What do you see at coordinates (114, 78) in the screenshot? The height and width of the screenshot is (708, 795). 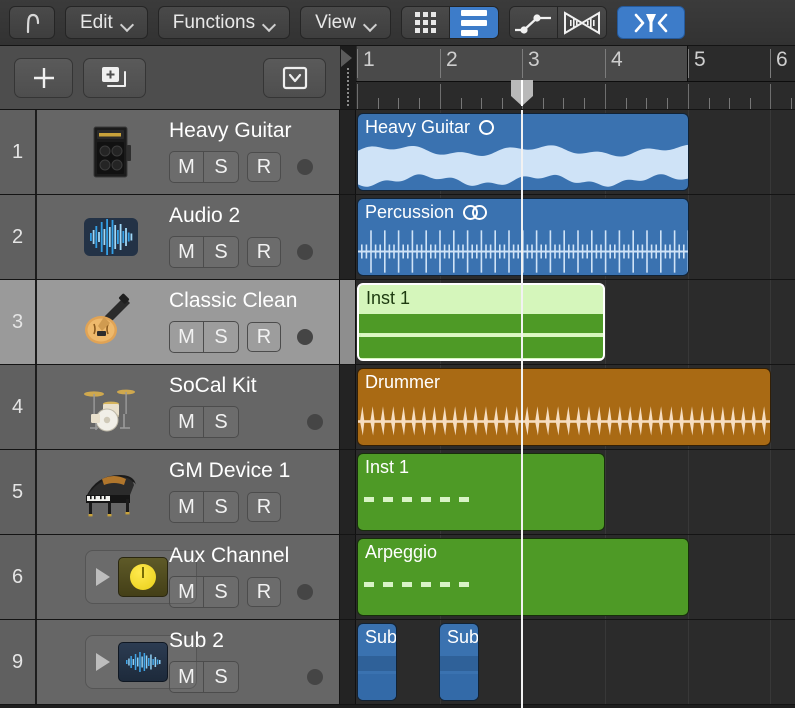 I see `new-tracks-with-duplicate-button` at bounding box center [114, 78].